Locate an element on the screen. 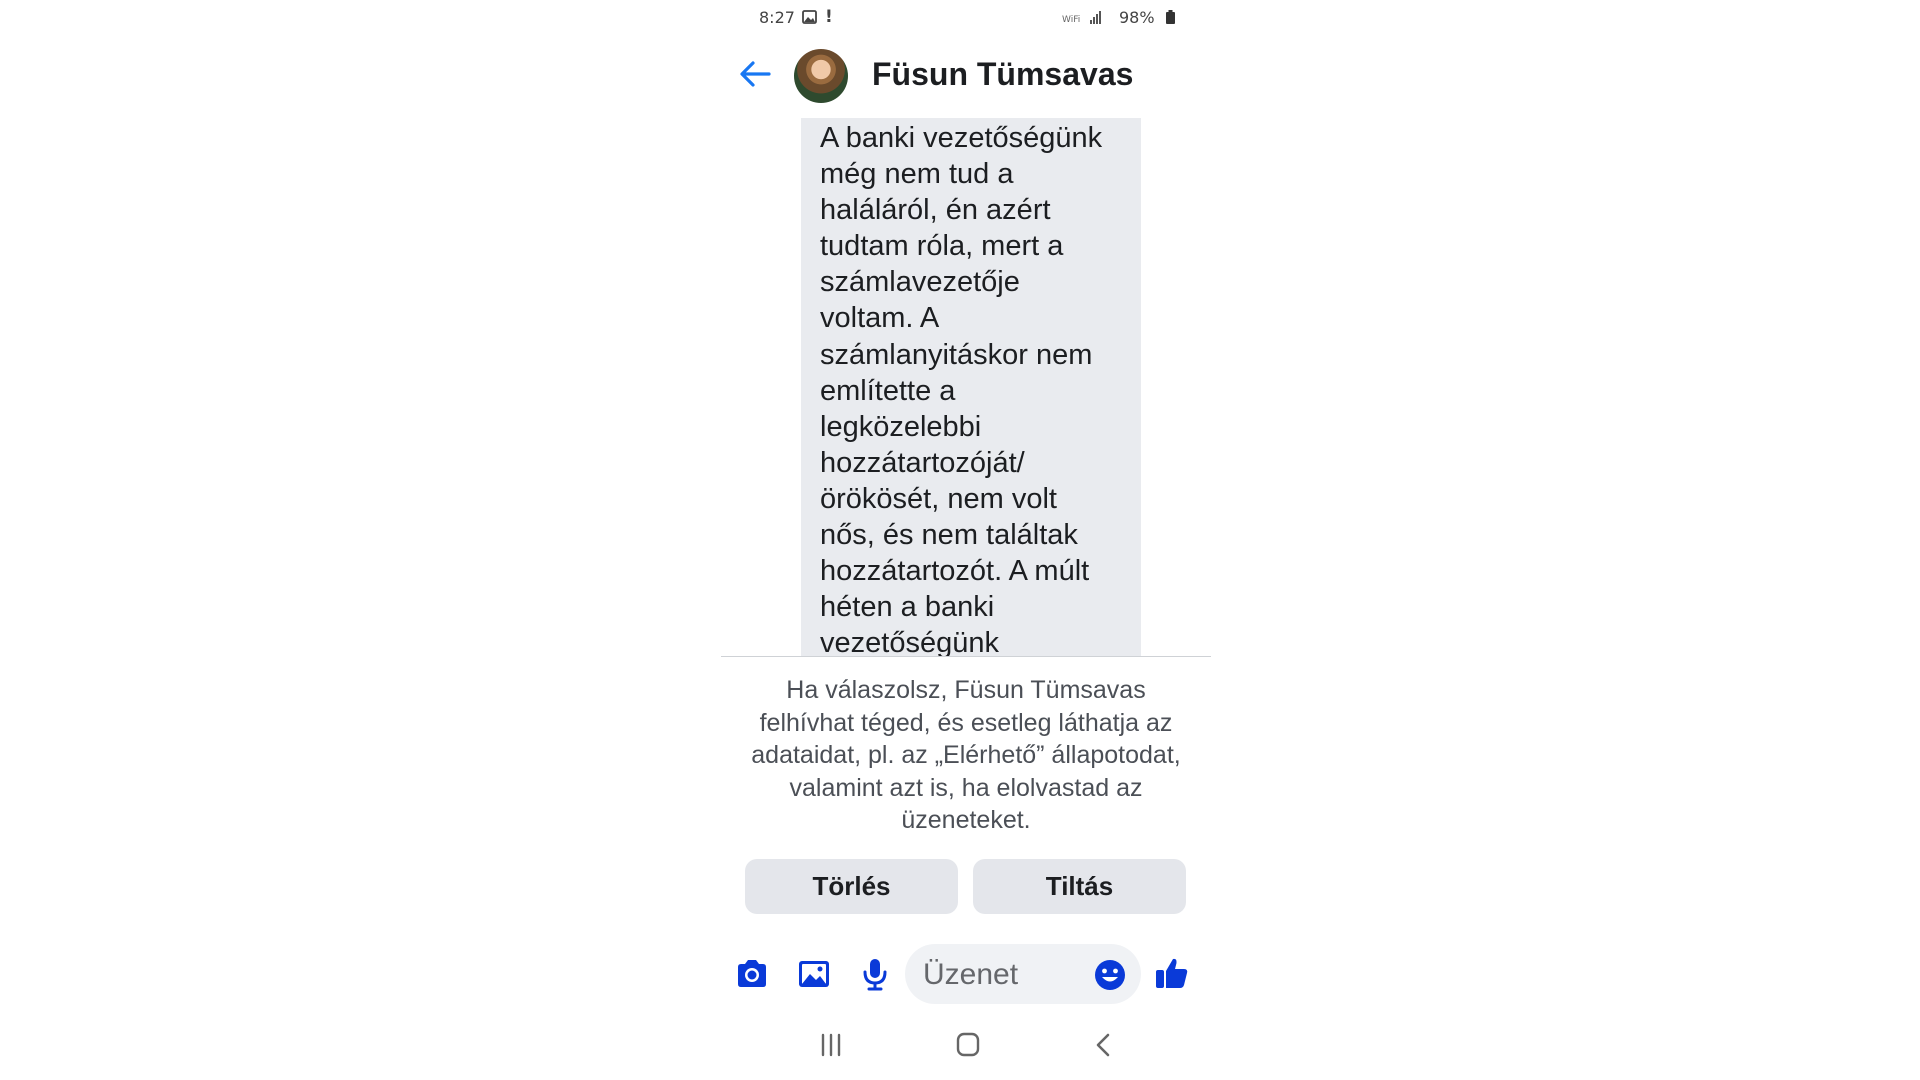 The height and width of the screenshot is (1080, 1920). home-button is located at coordinates (968, 1045).